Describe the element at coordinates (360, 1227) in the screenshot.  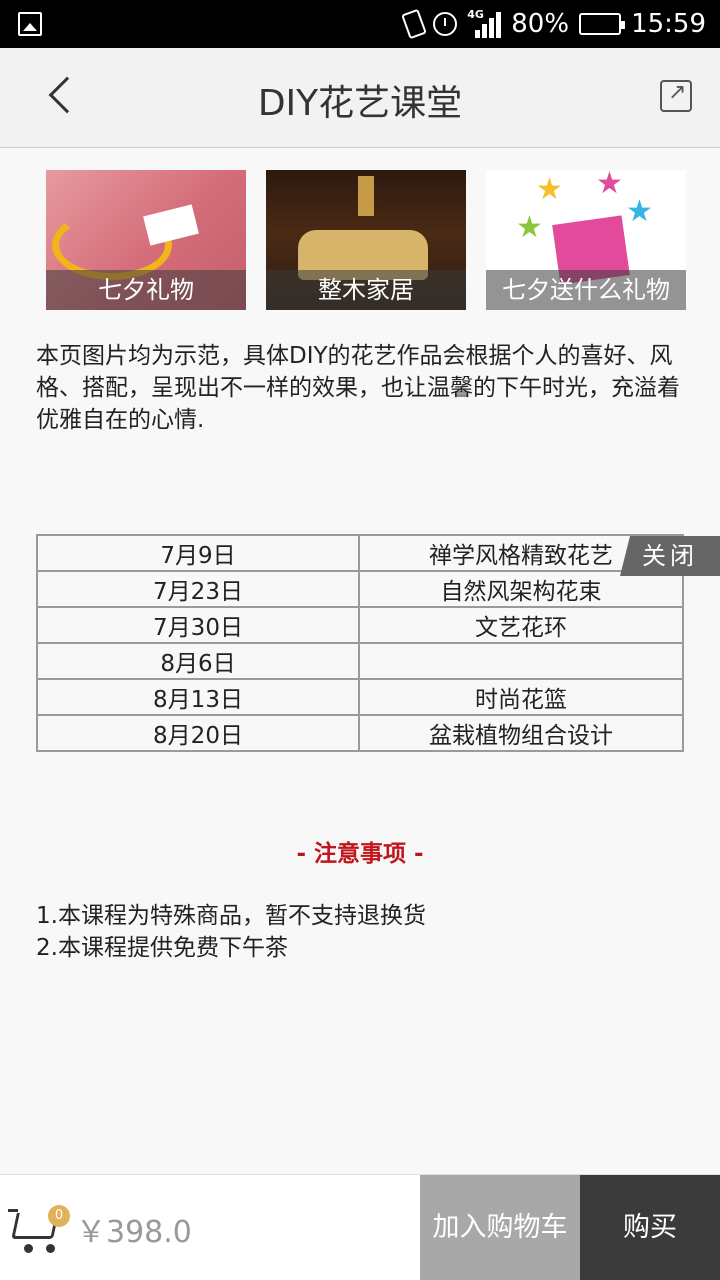
I see `bottom-action-bar: 0 ￥398.0 加入购物车 购买` at that location.